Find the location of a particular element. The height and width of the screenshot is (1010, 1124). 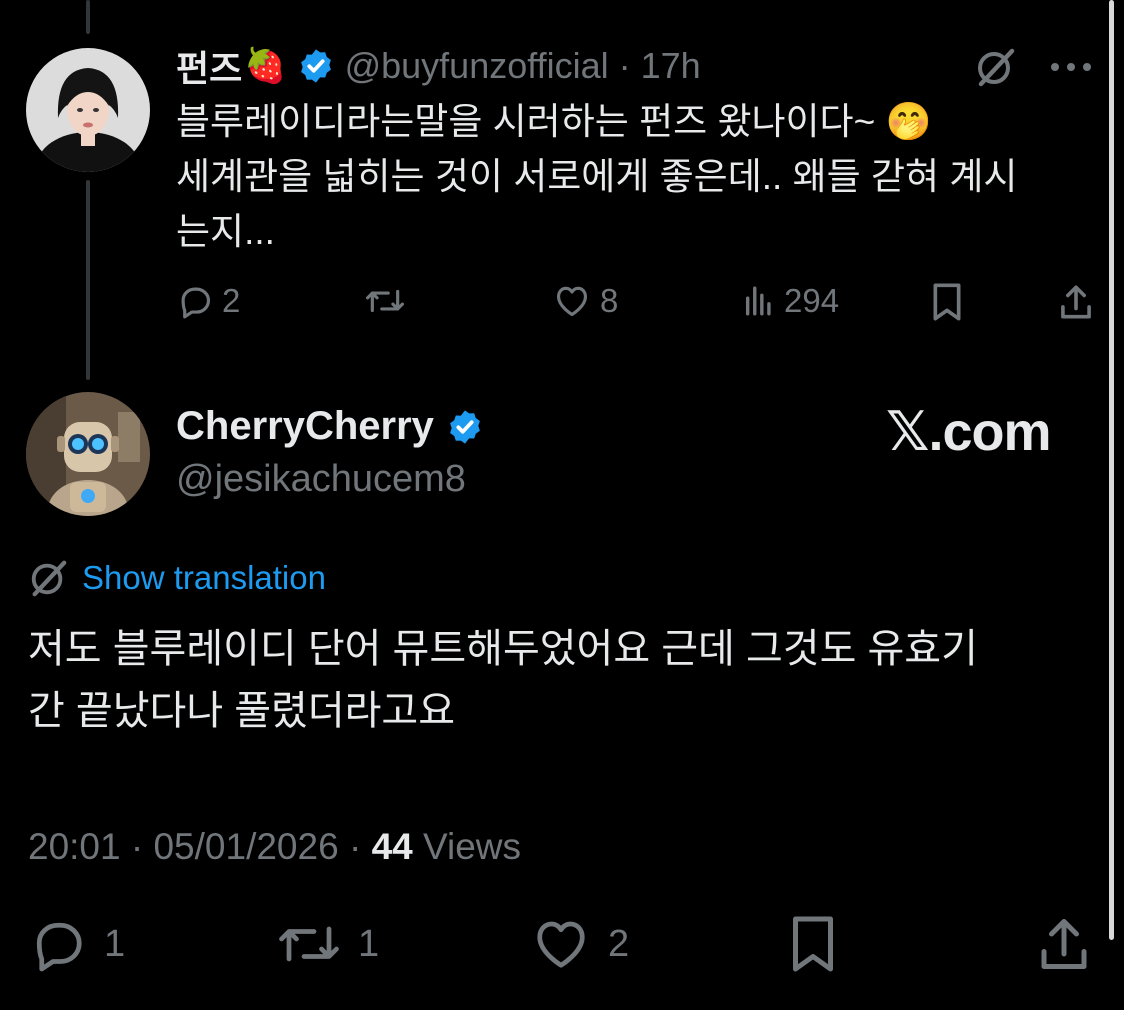

parent-share-button is located at coordinates (1076, 302).